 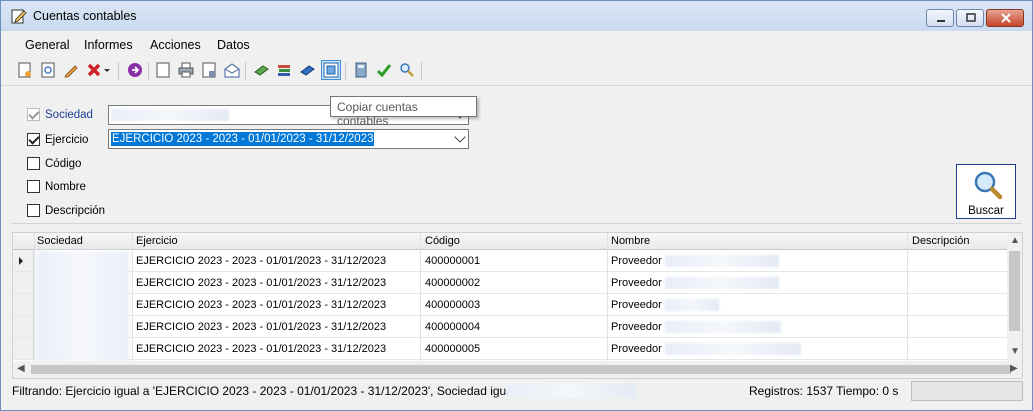 I want to click on column-header-nombre: Nombre, so click(x=630, y=241).